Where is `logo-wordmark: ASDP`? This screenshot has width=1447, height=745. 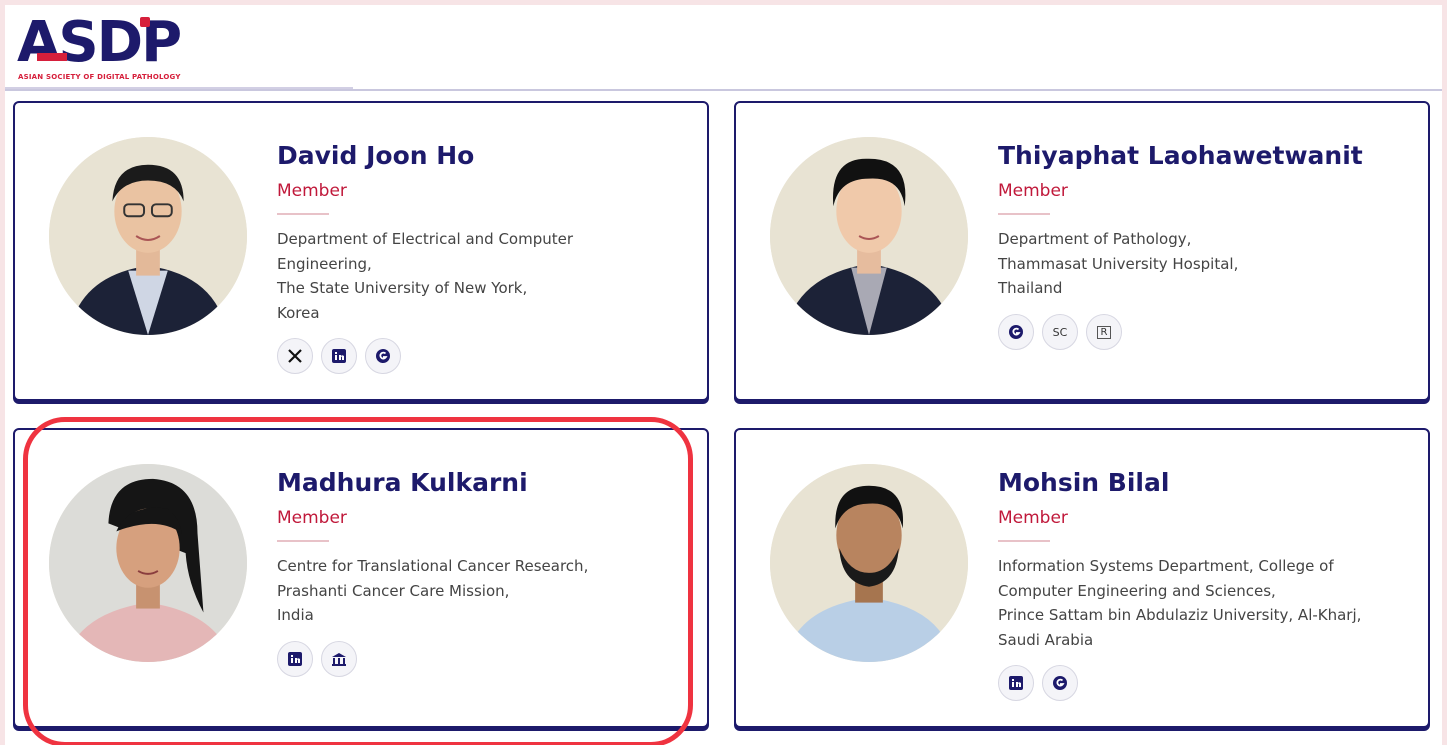 logo-wordmark: ASDP is located at coordinates (99, 42).